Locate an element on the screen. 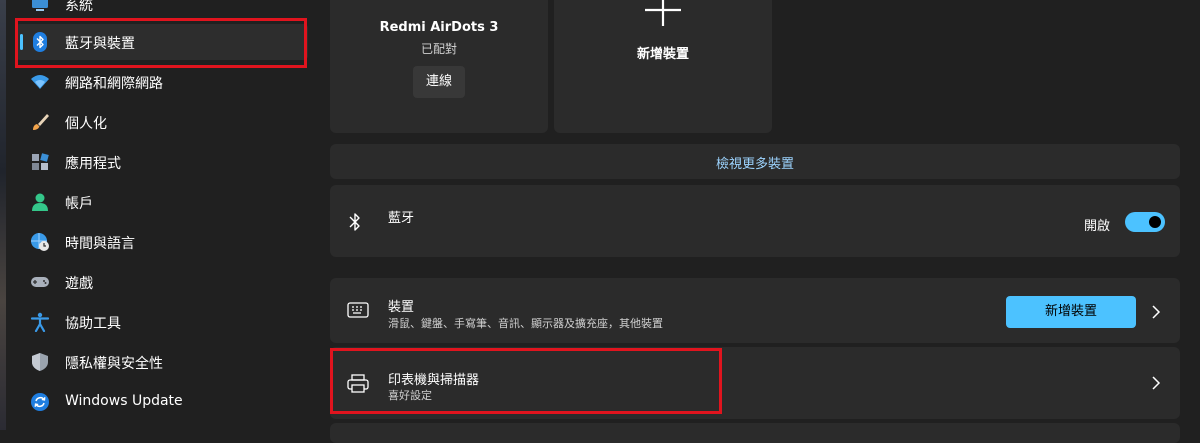 Image resolution: width=1200 pixels, height=443 pixels. device-status: 已配對 is located at coordinates (438, 49).